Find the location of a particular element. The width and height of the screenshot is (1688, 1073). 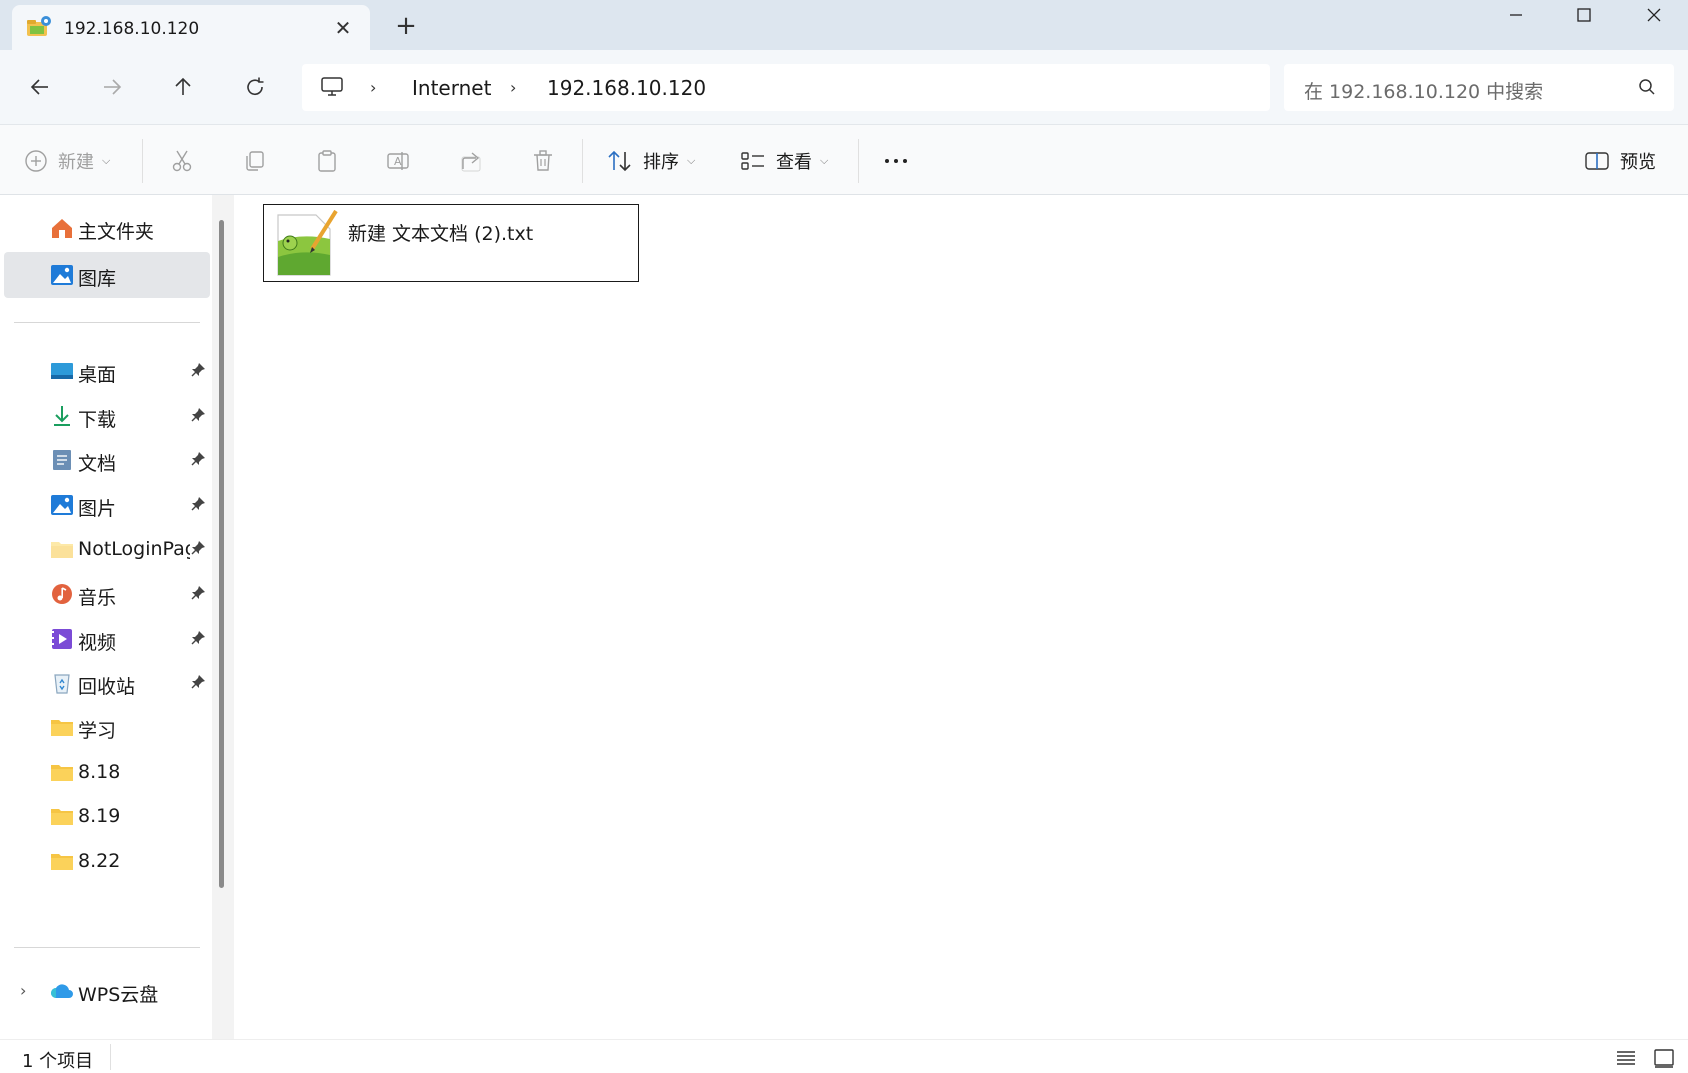

sidebar-item-label: NotLoginPage is located at coordinates (134, 549).